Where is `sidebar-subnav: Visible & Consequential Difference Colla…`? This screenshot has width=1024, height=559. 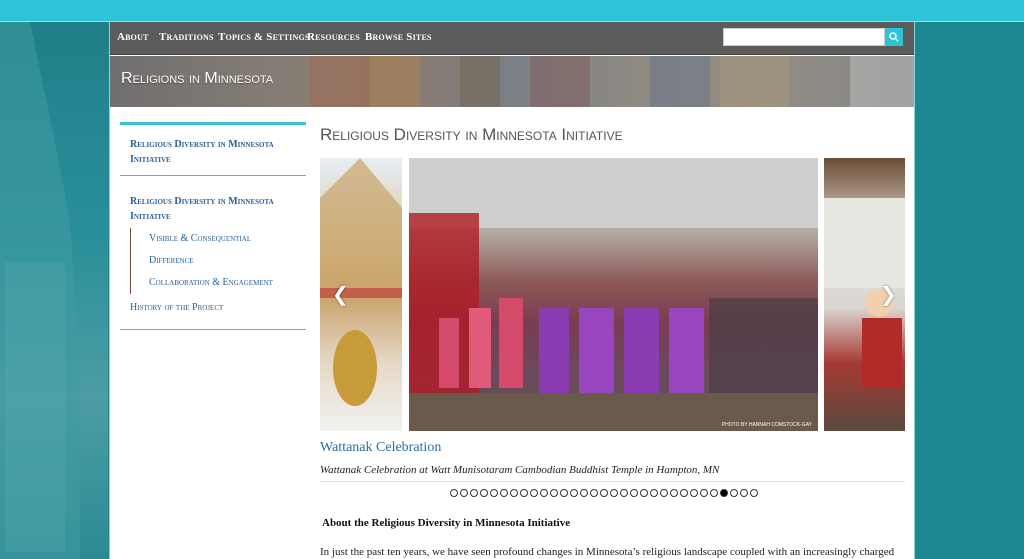
sidebar-subnav: Visible & Consequential Difference Colla… is located at coordinates (213, 261).